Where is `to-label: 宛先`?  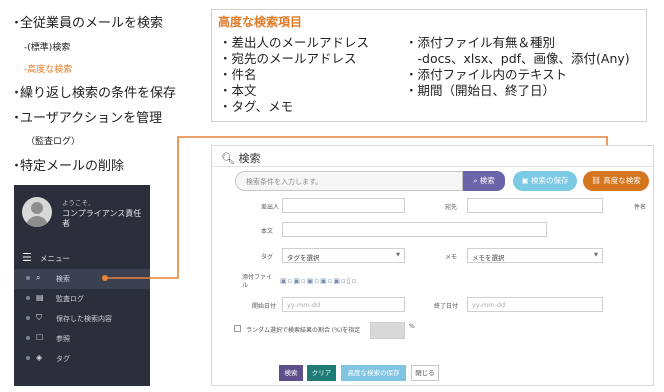 to-label: 宛先 is located at coordinates (451, 207).